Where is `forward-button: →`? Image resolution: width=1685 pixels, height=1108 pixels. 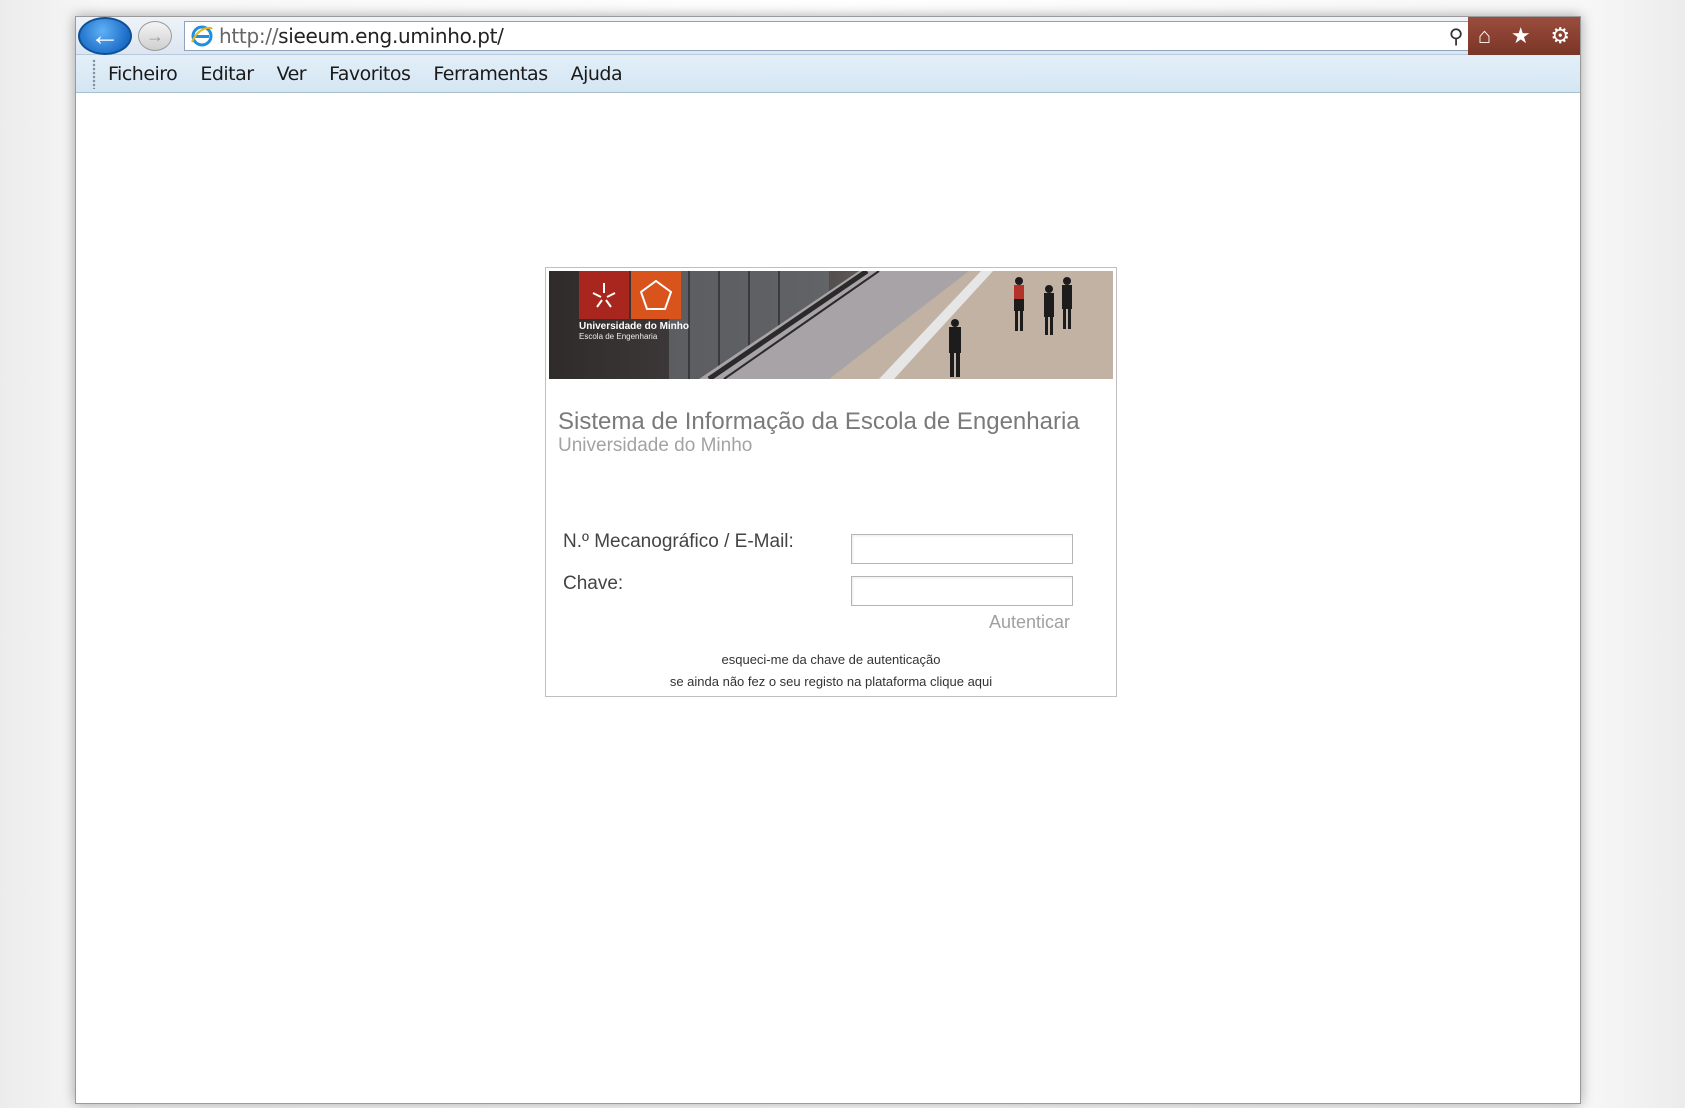
forward-button: → is located at coordinates (155, 36).